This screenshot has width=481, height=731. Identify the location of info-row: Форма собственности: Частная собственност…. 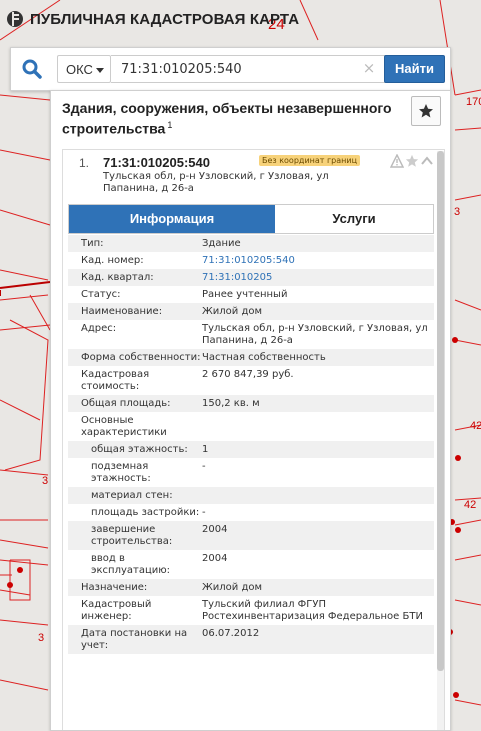
(251, 357).